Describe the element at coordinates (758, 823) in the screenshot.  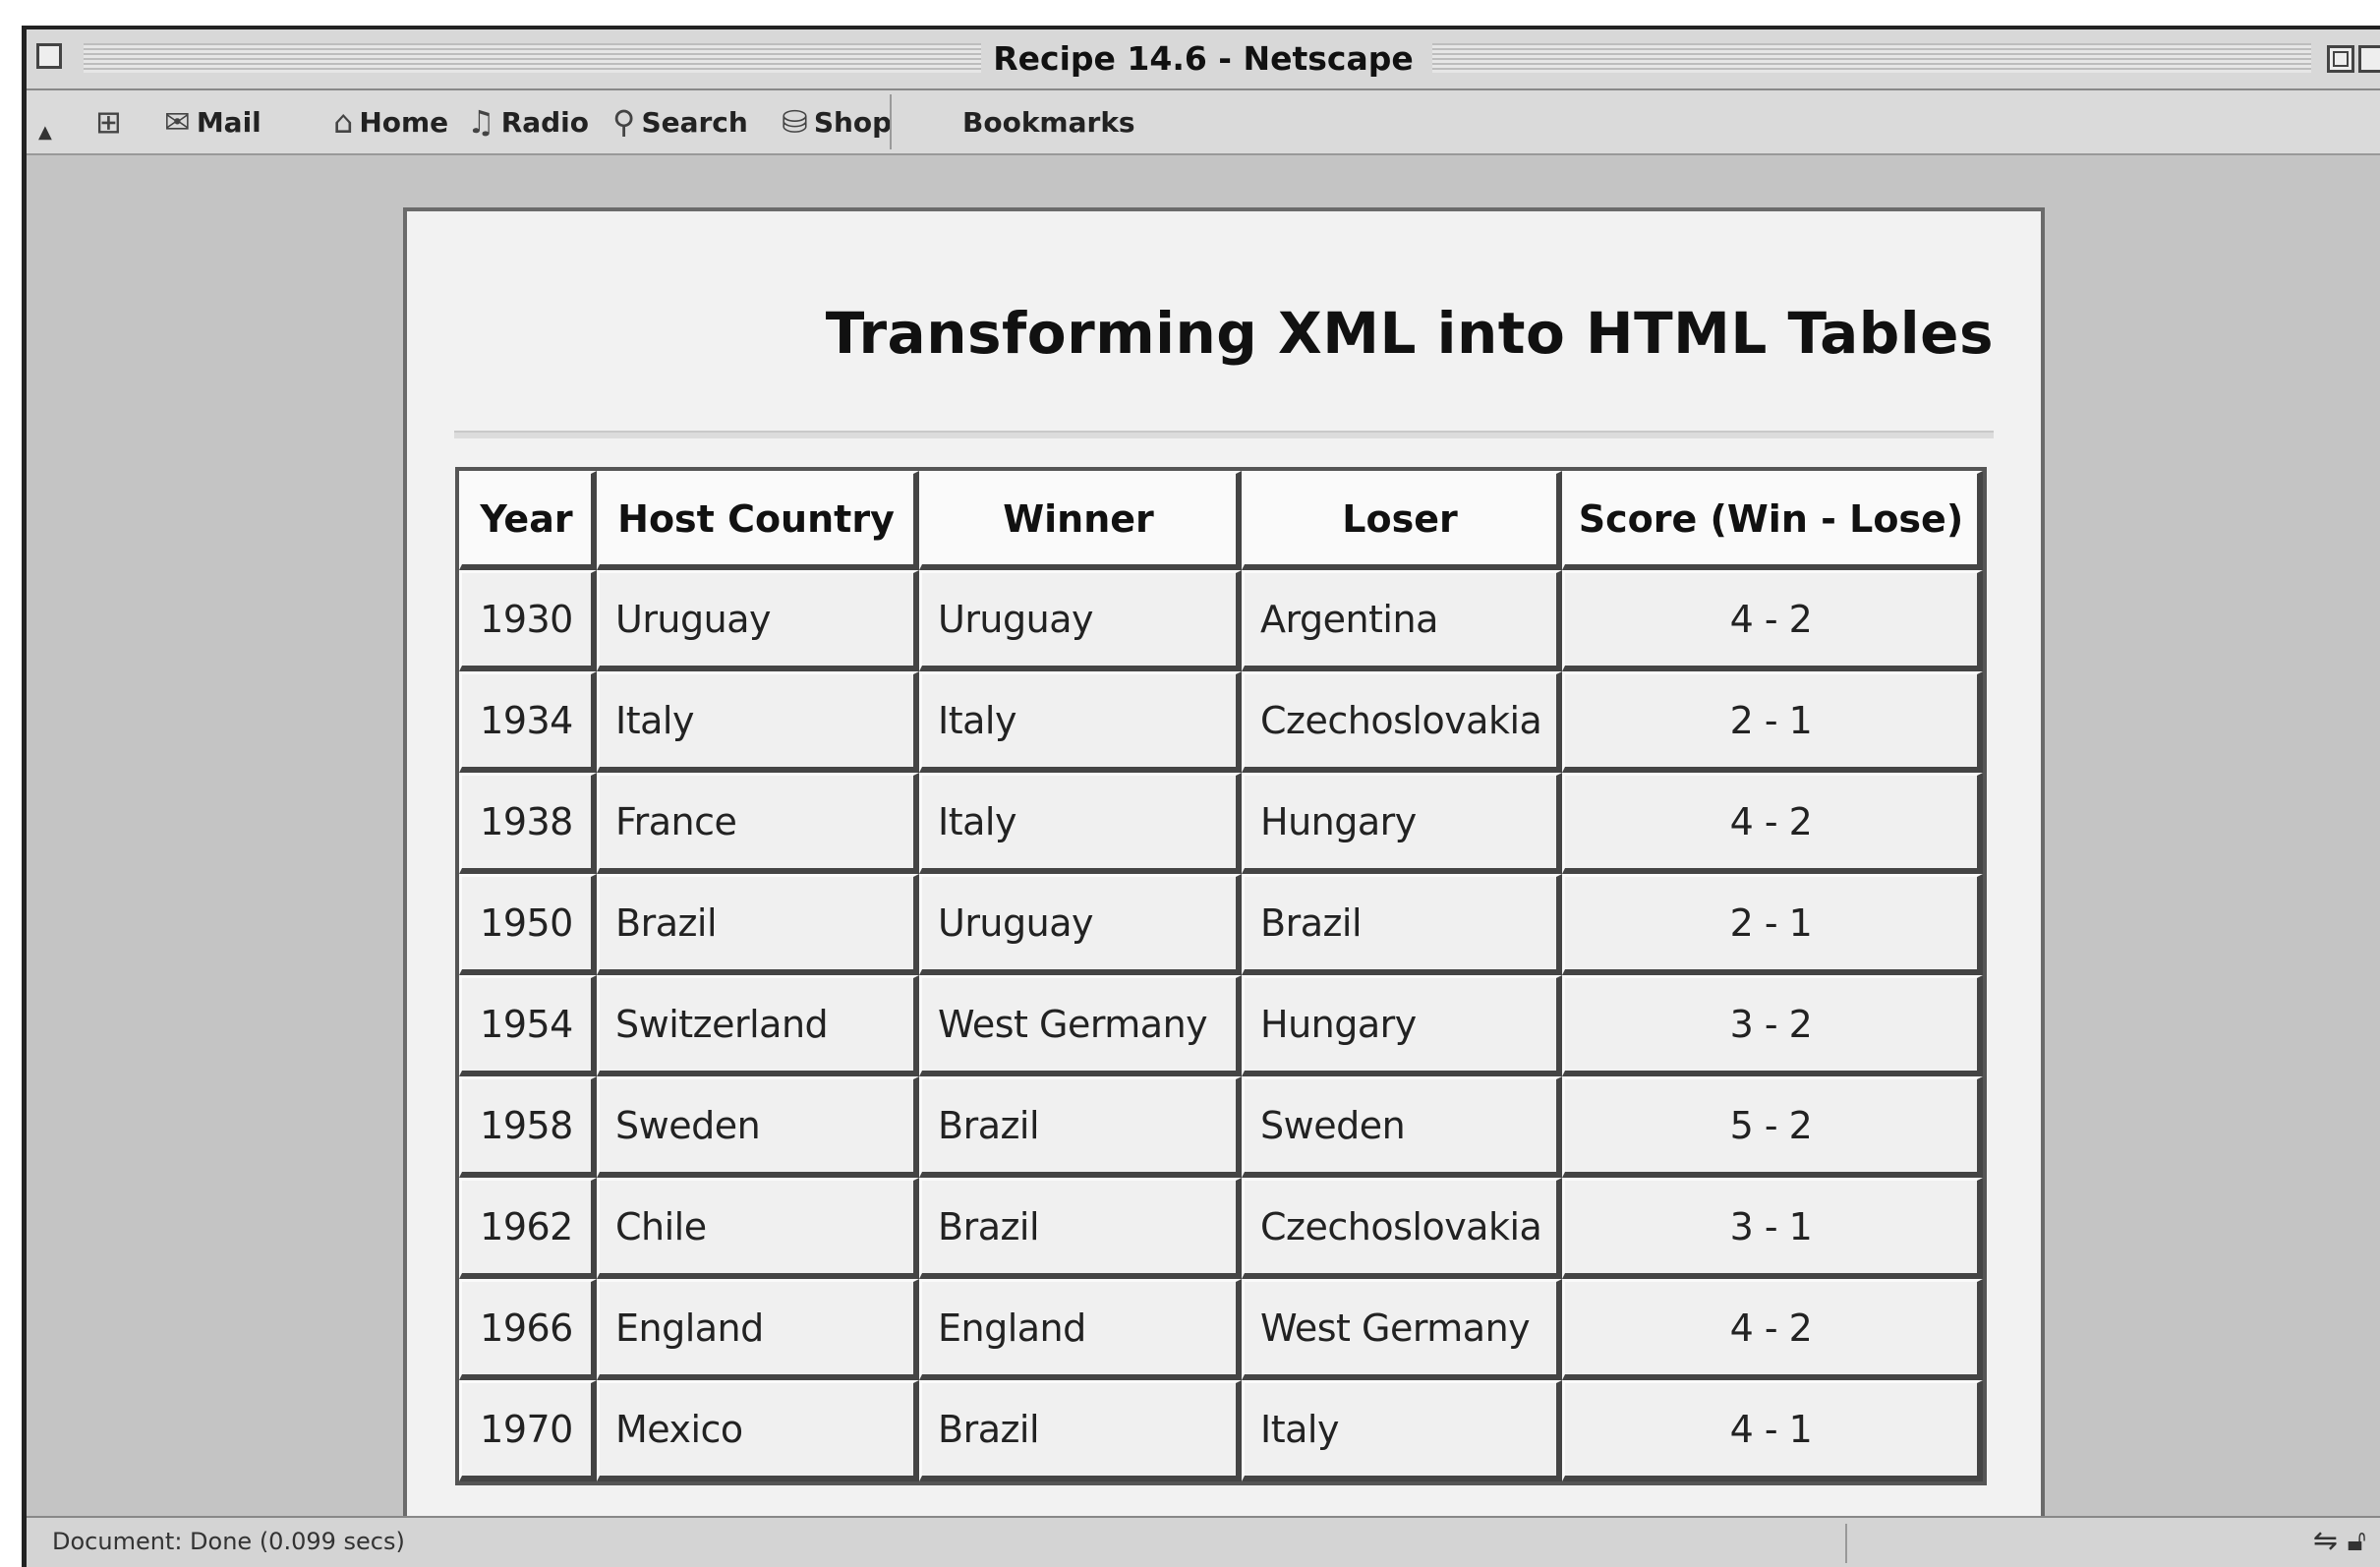
I see `cell-host-country: France` at that location.